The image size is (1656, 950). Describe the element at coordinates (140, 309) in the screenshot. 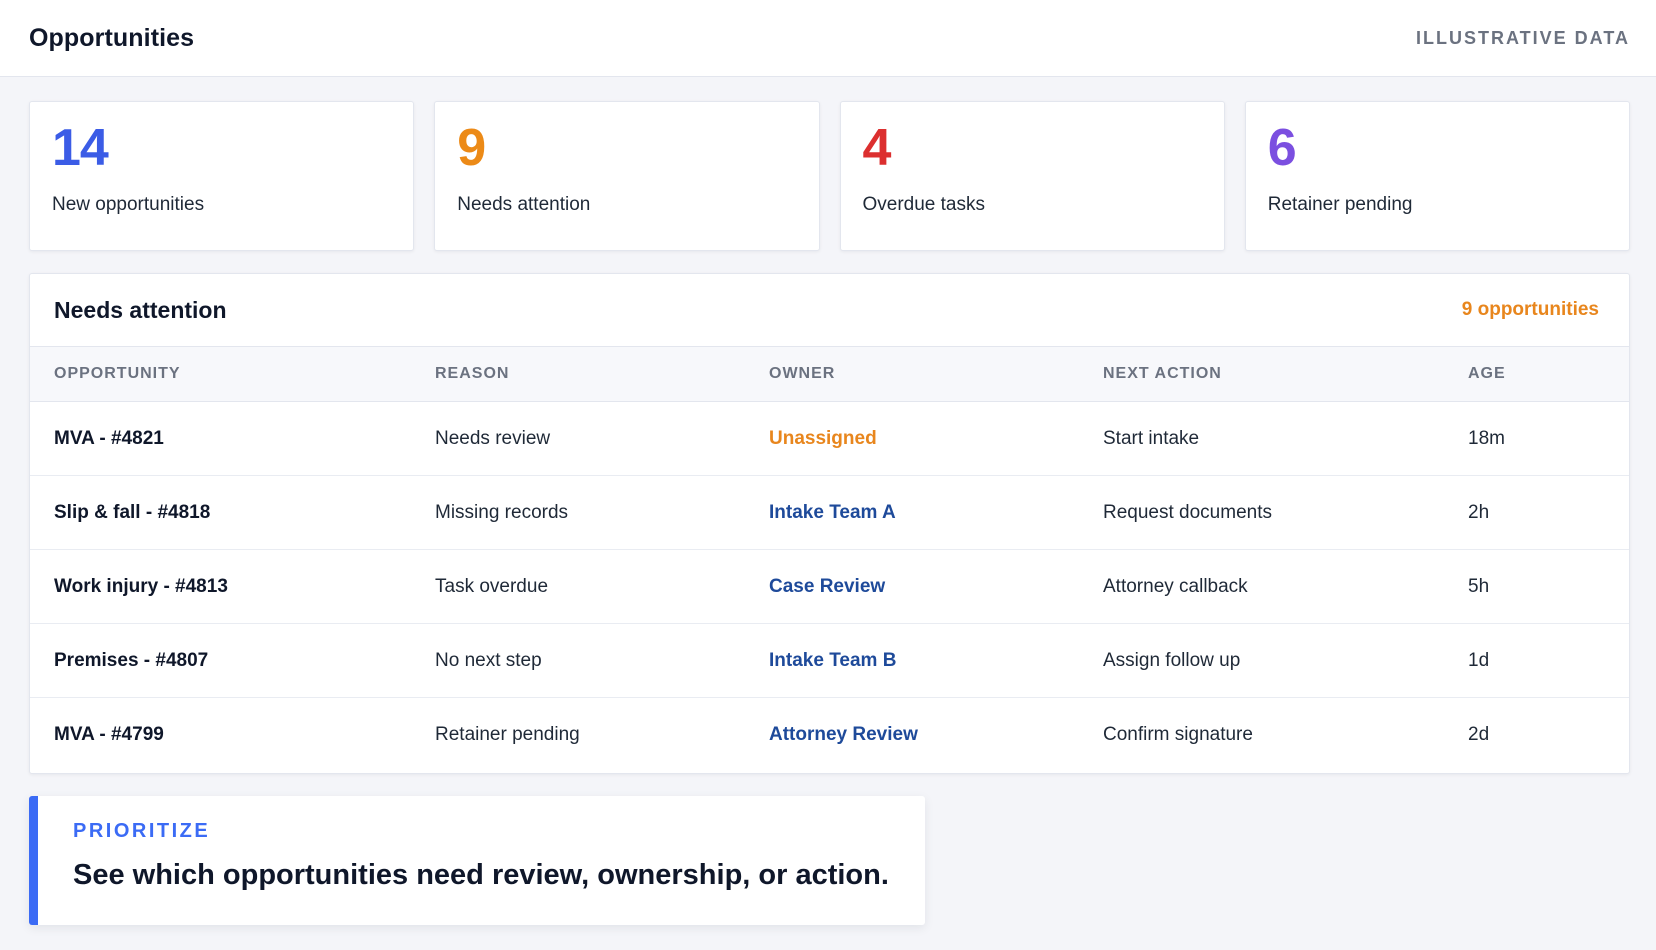

I see `panel-title: Needs attention` at that location.